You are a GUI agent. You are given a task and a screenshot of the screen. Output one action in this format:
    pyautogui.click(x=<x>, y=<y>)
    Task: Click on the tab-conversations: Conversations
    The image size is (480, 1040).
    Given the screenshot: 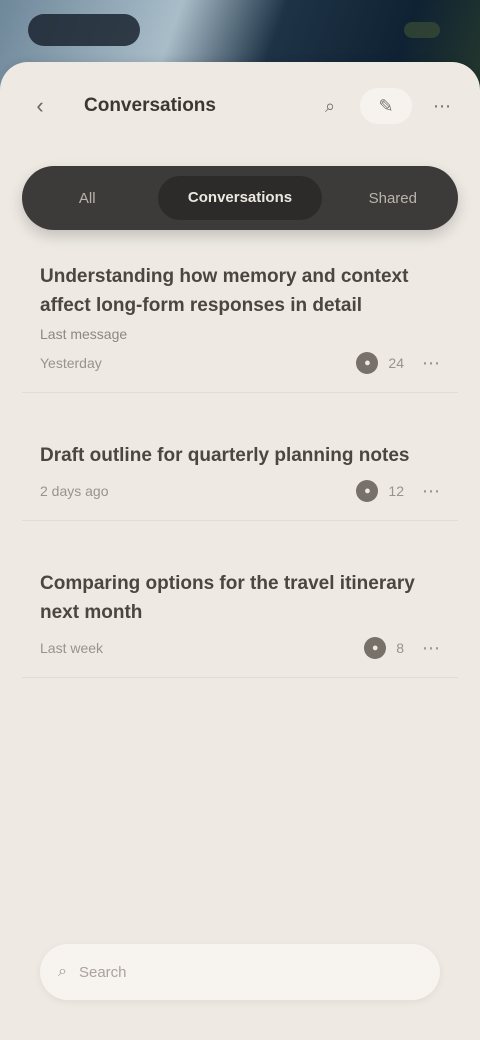 What is the action you would take?
    pyautogui.click(x=240, y=198)
    